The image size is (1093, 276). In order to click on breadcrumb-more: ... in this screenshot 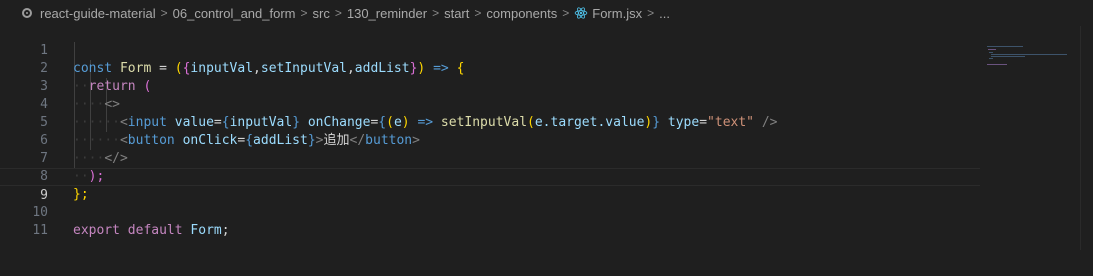, I will do `click(664, 13)`.